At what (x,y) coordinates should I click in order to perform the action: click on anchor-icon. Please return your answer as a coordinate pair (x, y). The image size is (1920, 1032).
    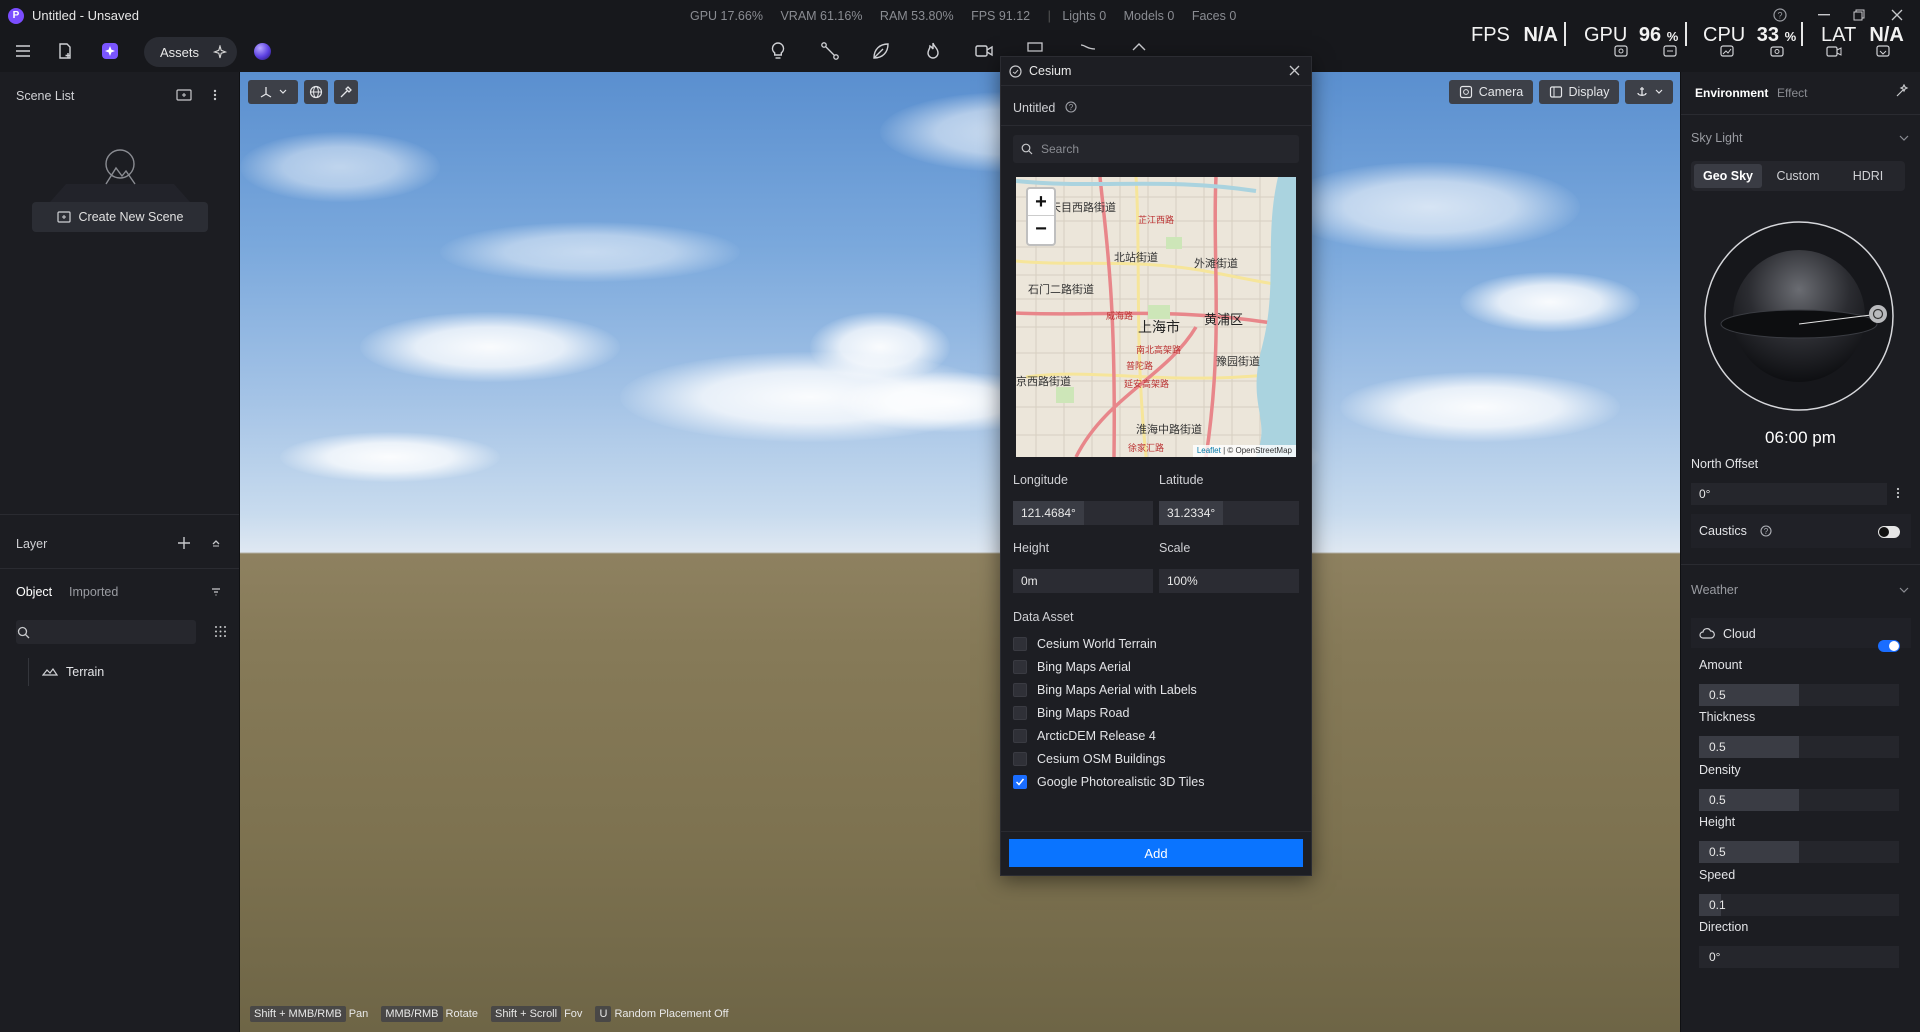
    Looking at the image, I should click on (1642, 92).